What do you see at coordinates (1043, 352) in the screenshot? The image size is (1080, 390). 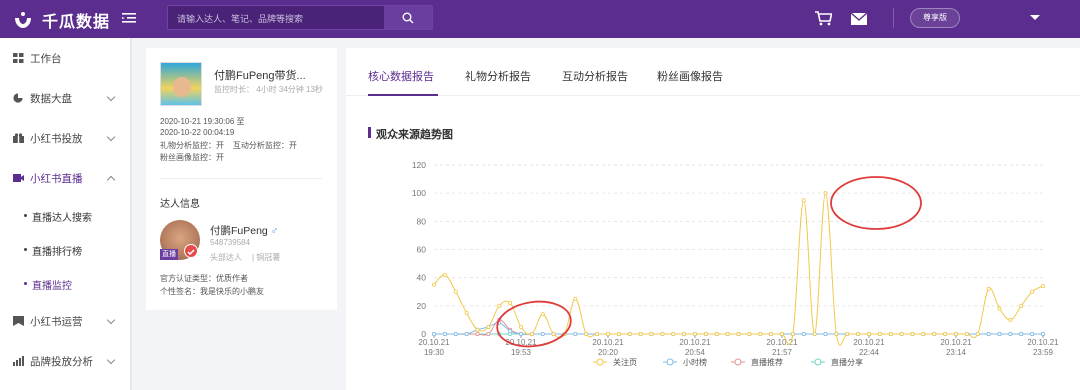 I see `x-tick-label-time: 23:59` at bounding box center [1043, 352].